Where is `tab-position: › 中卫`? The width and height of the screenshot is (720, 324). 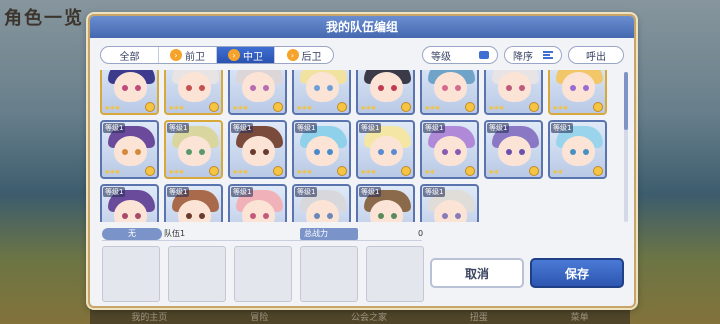
tab-position: › 中卫 is located at coordinates (246, 55).